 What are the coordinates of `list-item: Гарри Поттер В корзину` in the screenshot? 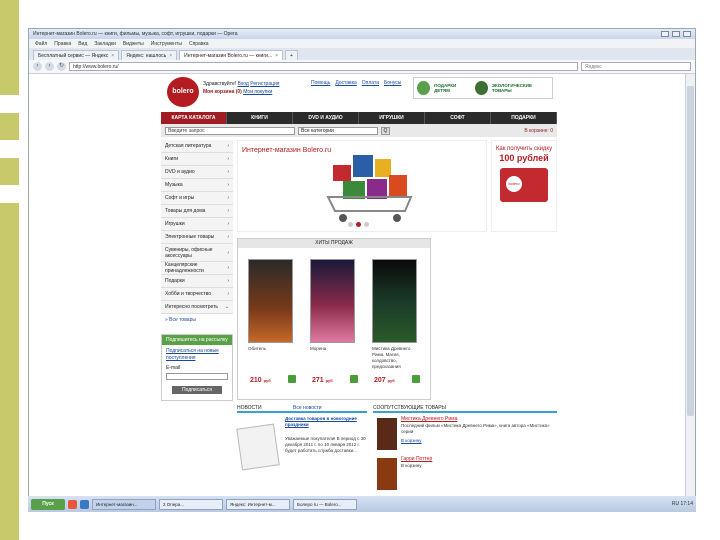 It's located at (465, 476).